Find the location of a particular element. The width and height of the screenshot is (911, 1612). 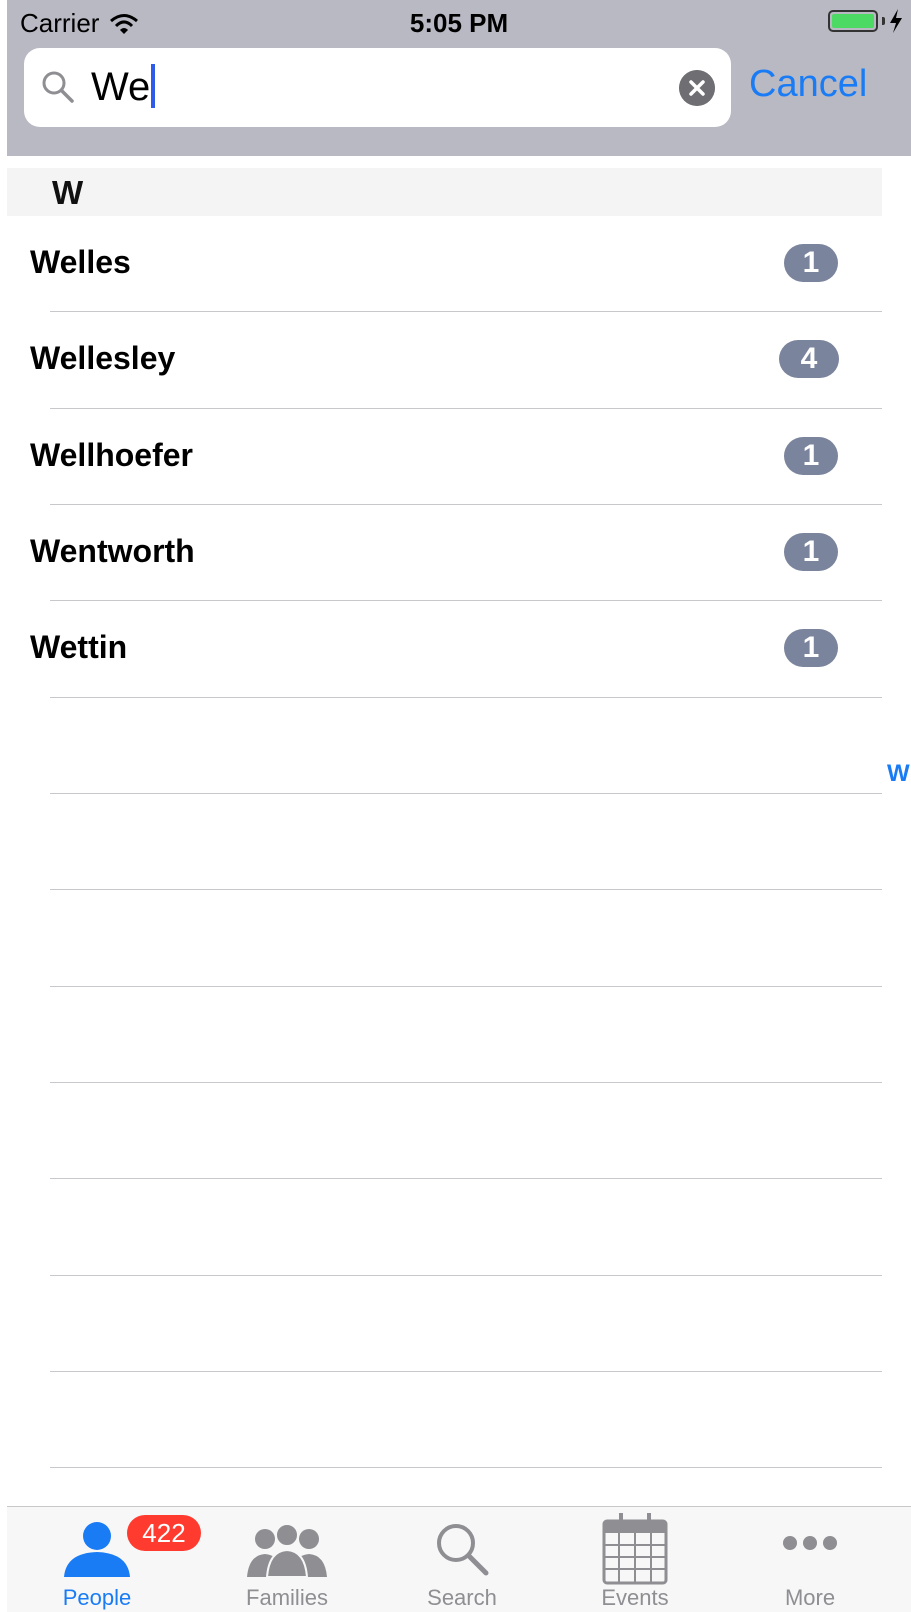

people-count-badge: 422 is located at coordinates (164, 1533).